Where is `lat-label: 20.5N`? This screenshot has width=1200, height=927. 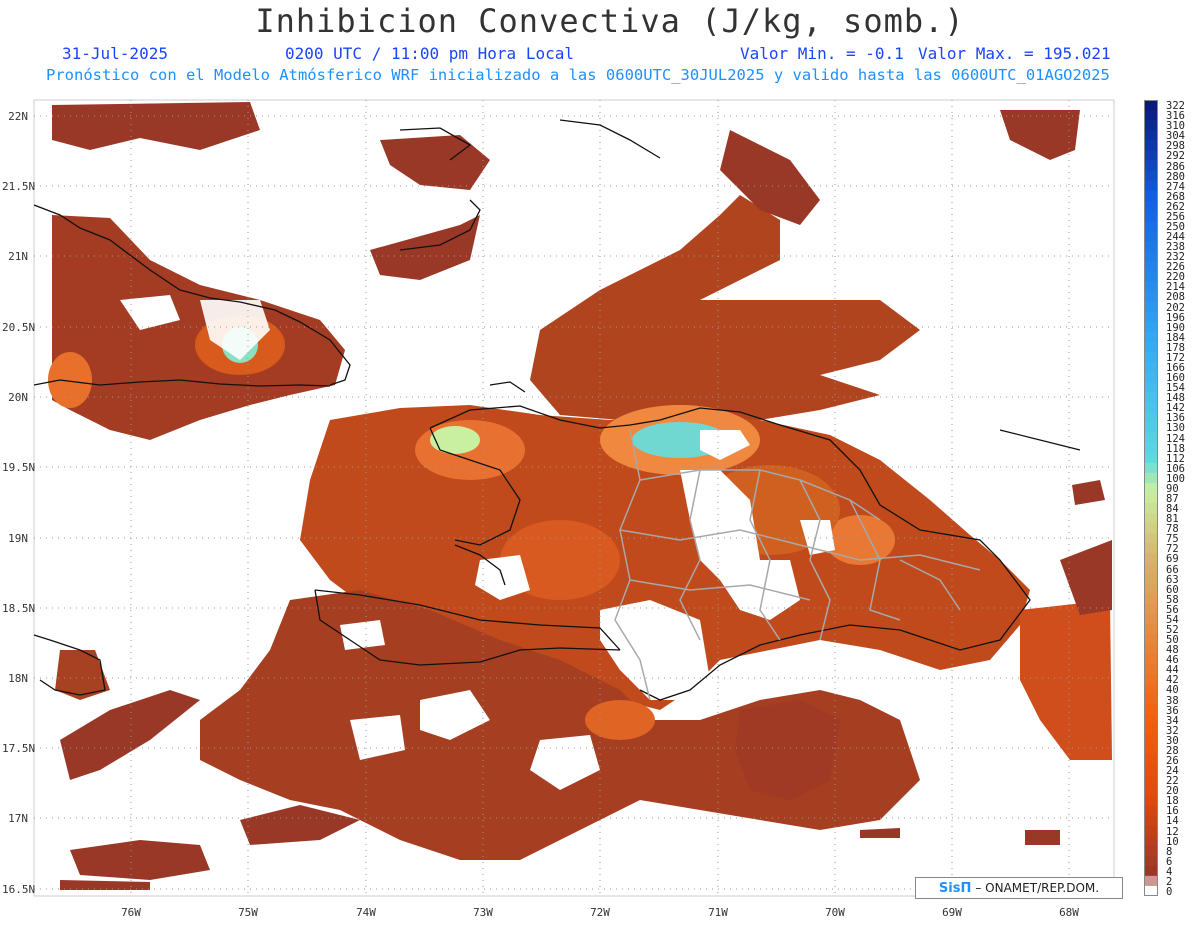 lat-label: 20.5N is located at coordinates (19, 327).